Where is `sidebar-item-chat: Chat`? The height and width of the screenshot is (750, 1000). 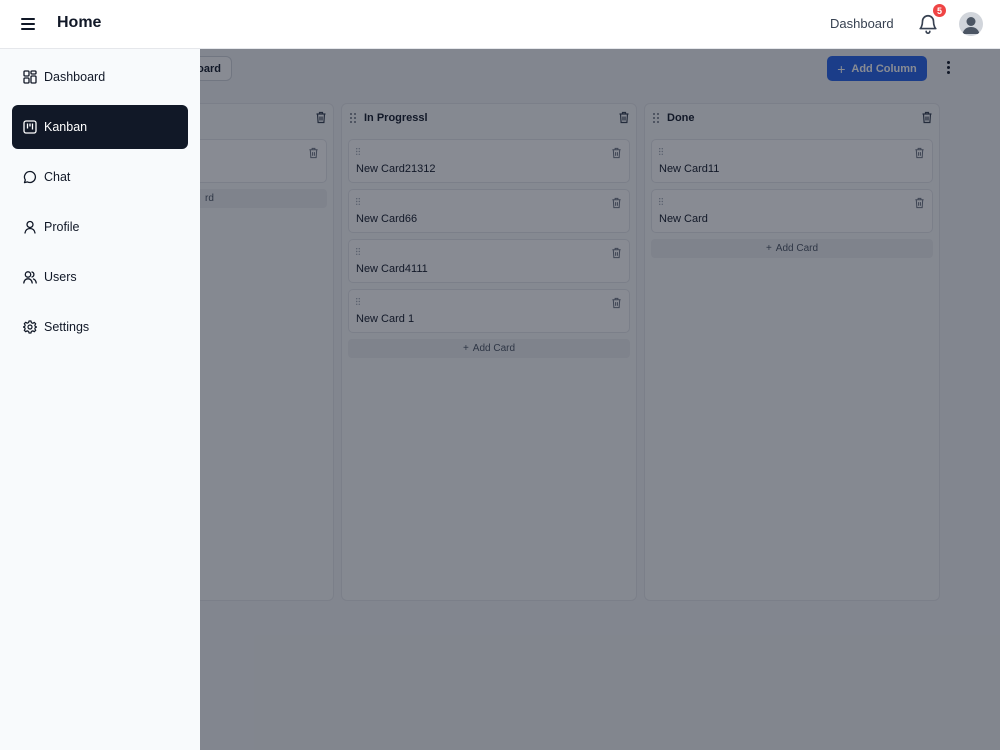 sidebar-item-chat: Chat is located at coordinates (100, 177).